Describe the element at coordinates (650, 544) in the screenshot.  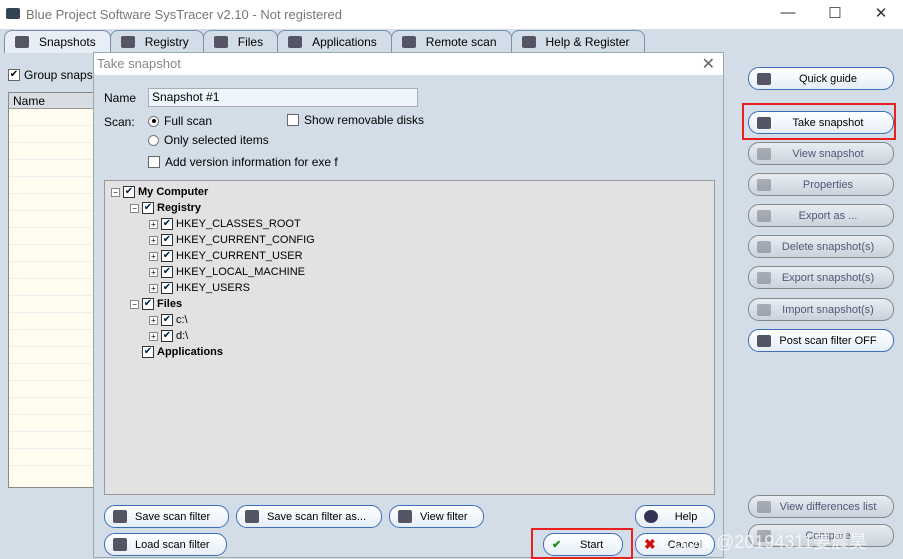
I see `x-icon: ✖` at that location.